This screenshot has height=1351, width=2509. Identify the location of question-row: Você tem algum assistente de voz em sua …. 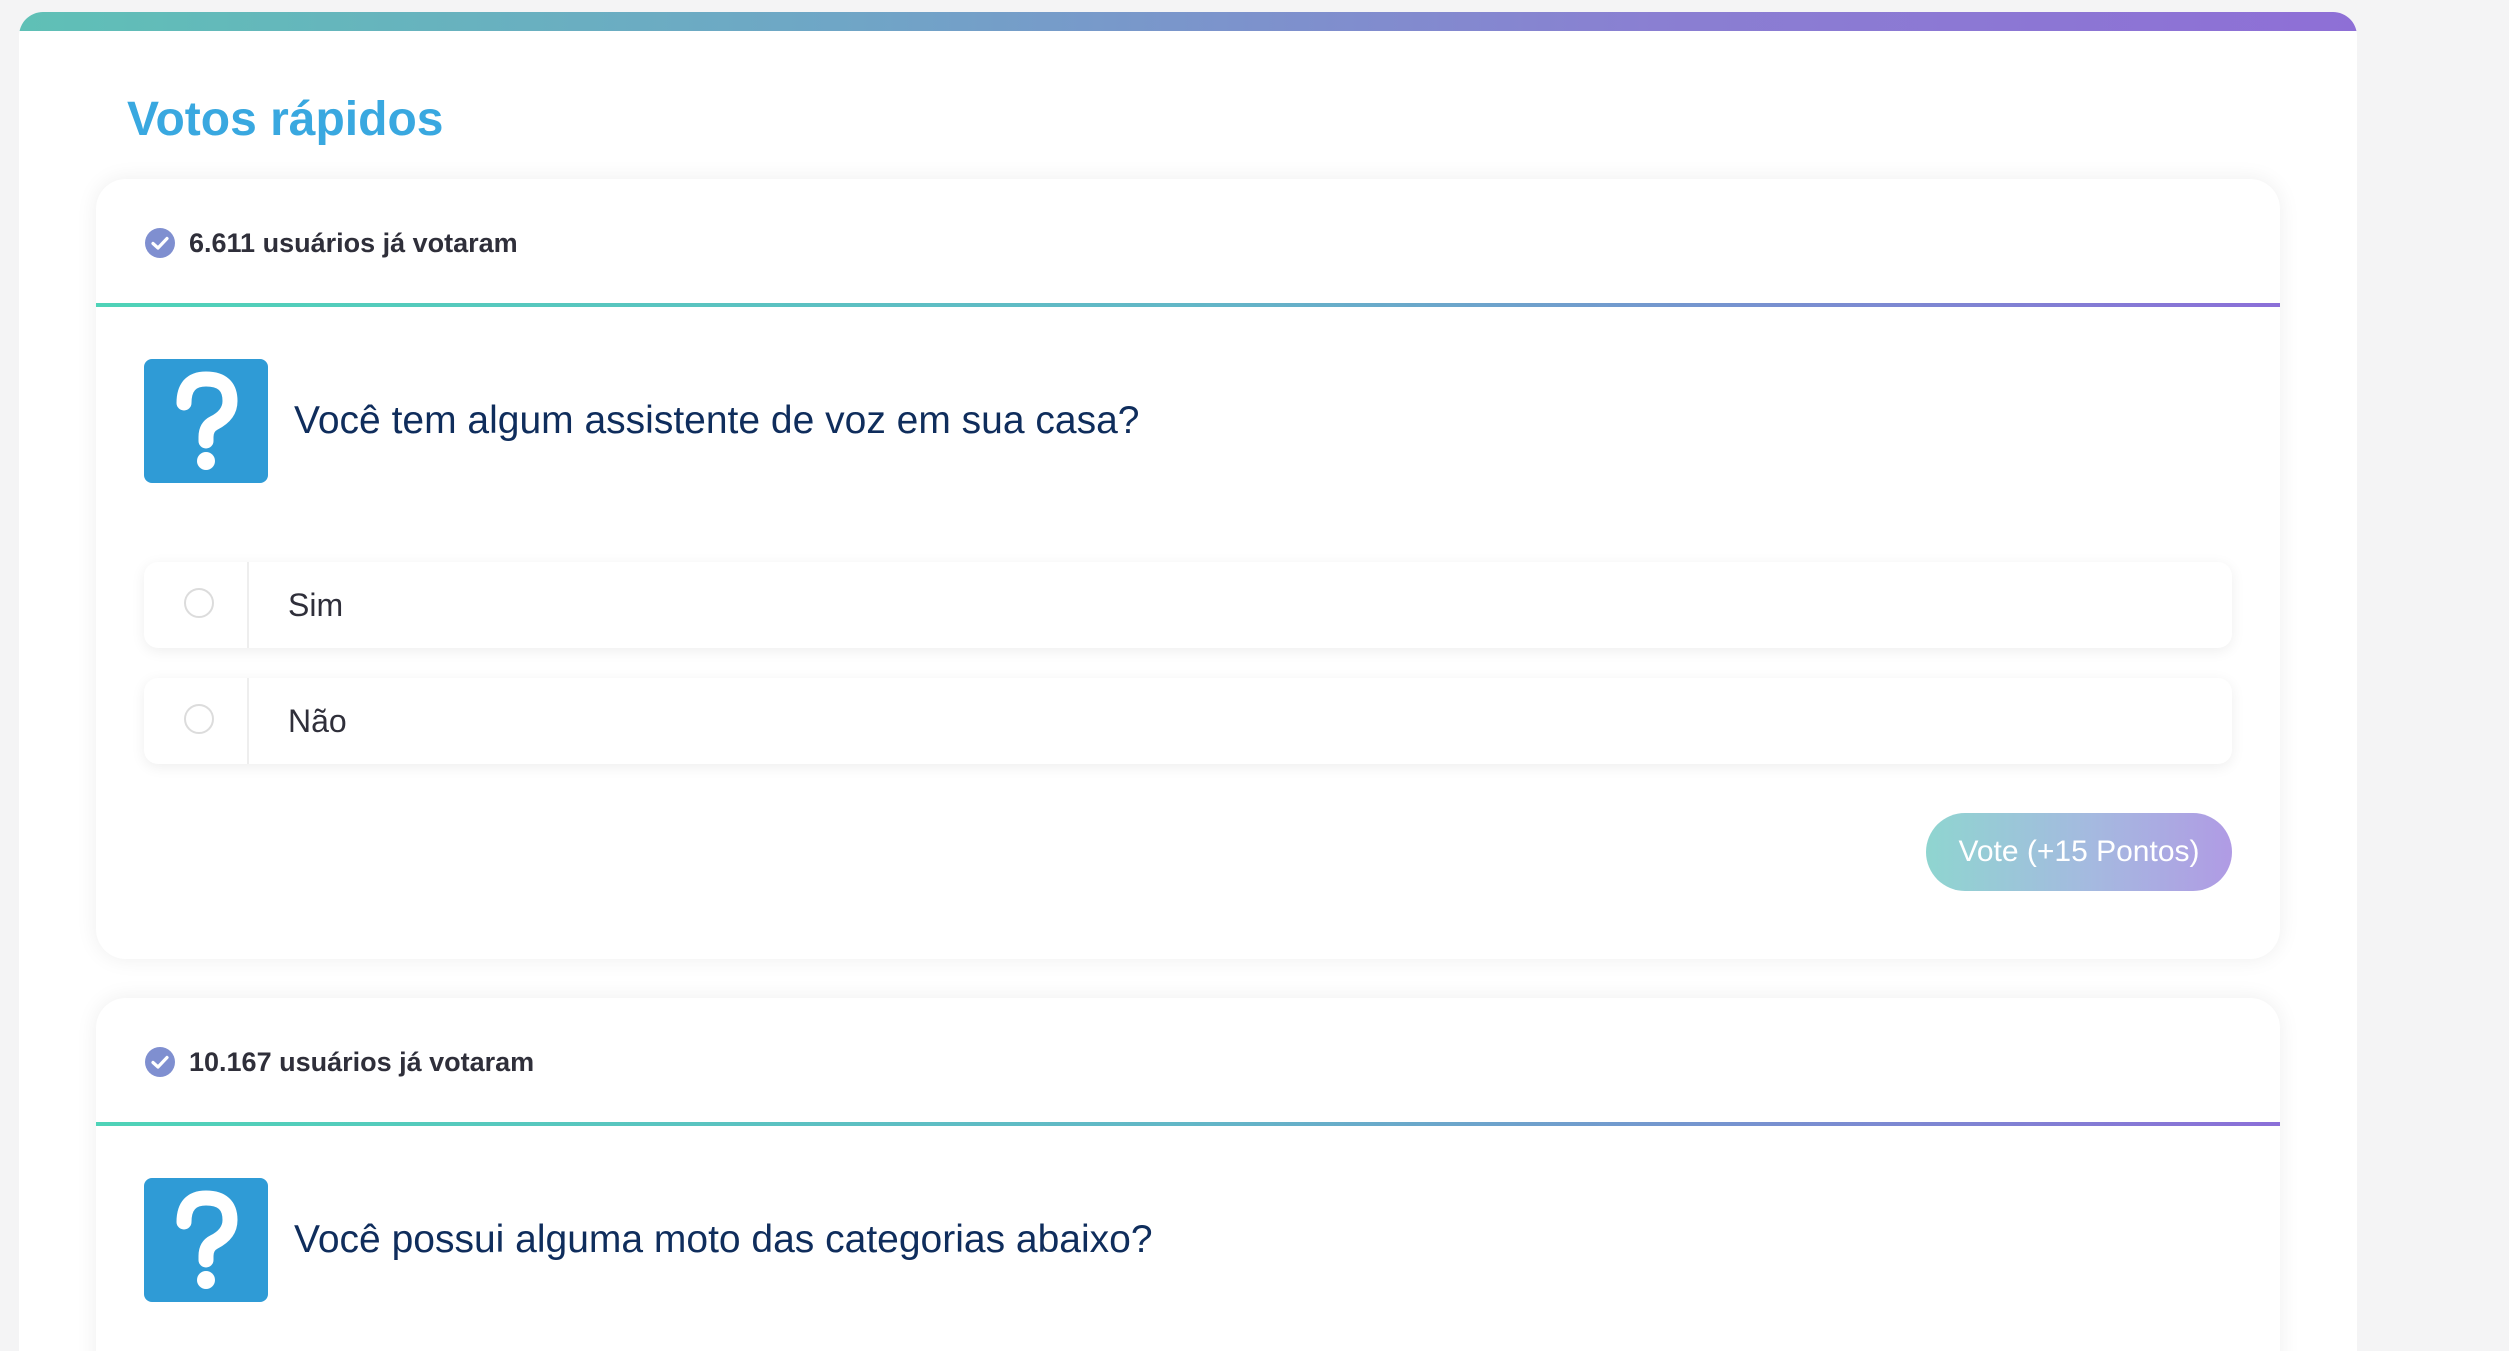
(1188, 397).